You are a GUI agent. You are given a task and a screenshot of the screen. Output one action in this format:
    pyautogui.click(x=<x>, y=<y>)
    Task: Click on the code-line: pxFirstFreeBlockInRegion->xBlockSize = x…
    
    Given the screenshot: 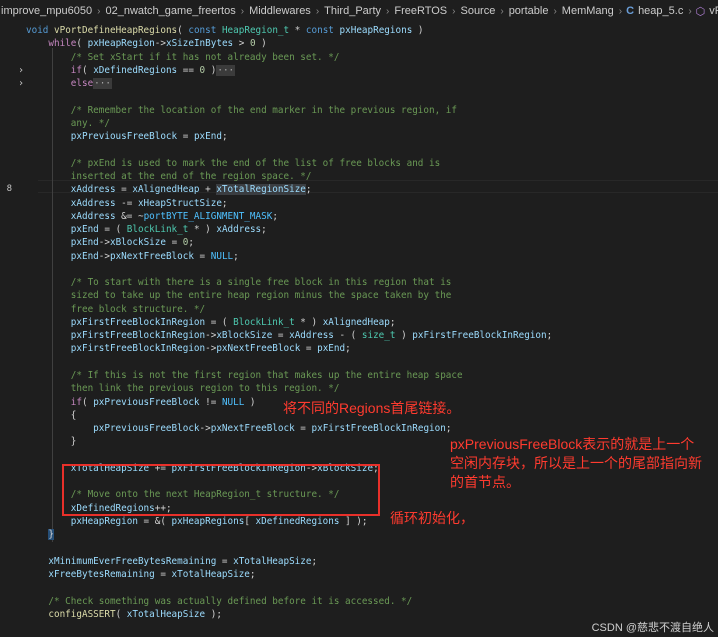 What is the action you would take?
    pyautogui.click(x=289, y=335)
    